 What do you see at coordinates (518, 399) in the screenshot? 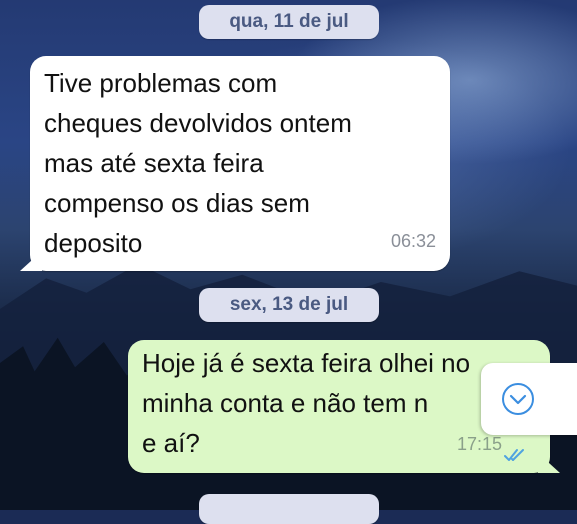
I see `chevron-down-circle-icon` at bounding box center [518, 399].